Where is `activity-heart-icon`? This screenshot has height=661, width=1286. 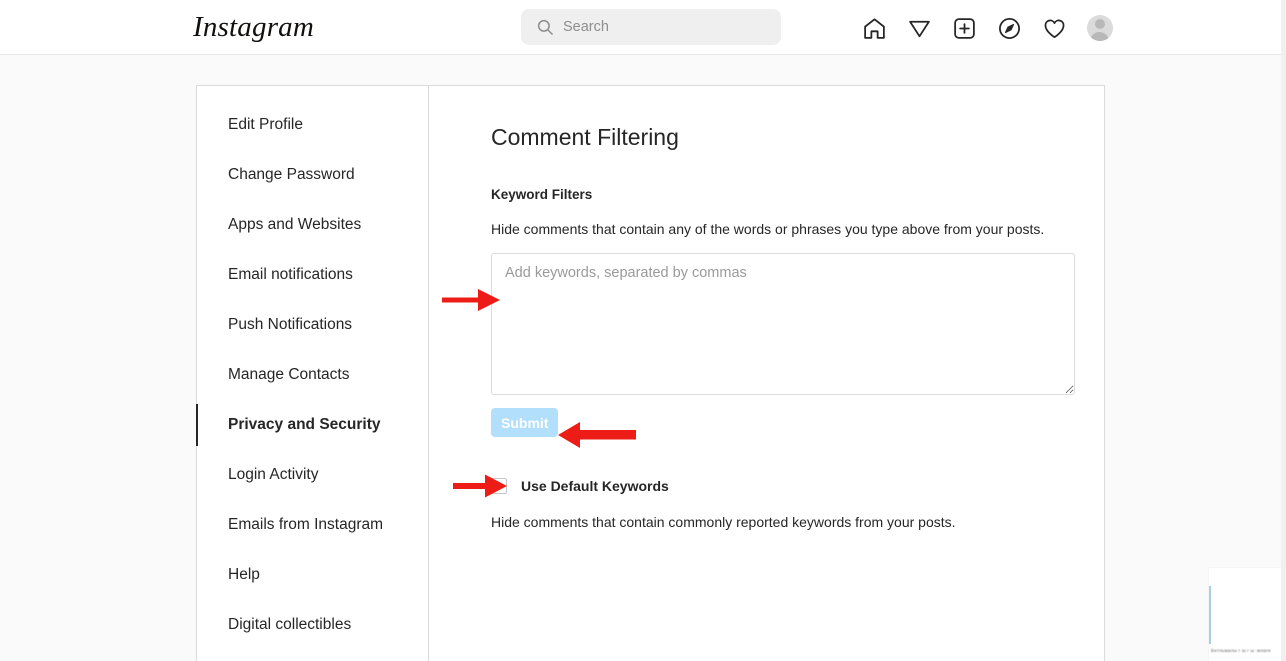
activity-heart-icon is located at coordinates (1054, 28).